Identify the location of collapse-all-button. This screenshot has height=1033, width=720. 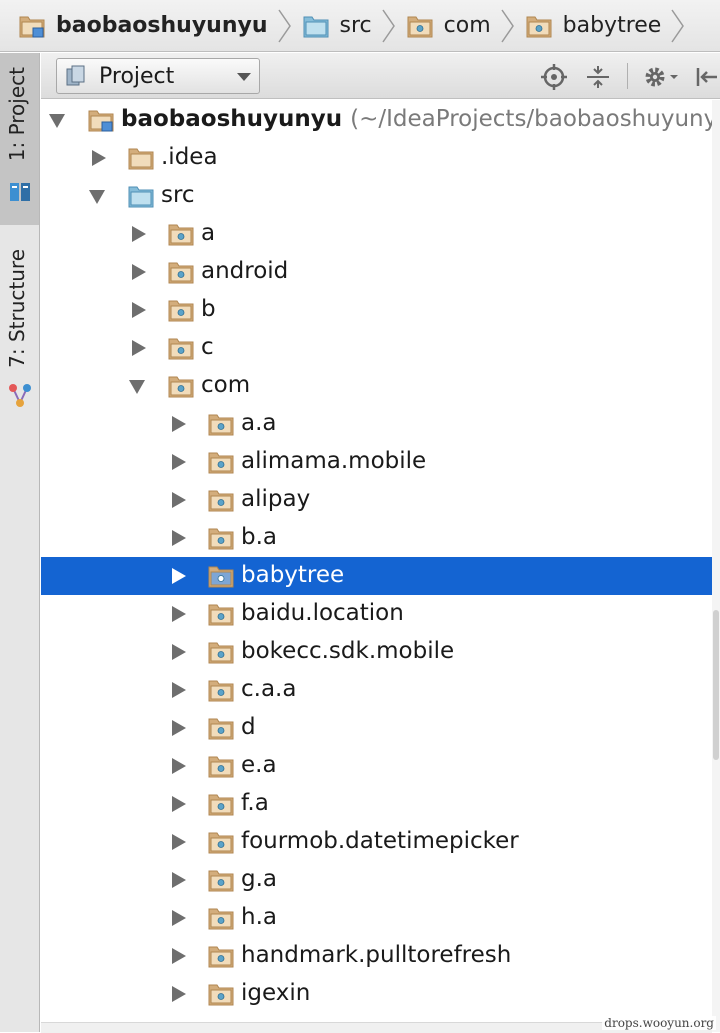
(598, 77).